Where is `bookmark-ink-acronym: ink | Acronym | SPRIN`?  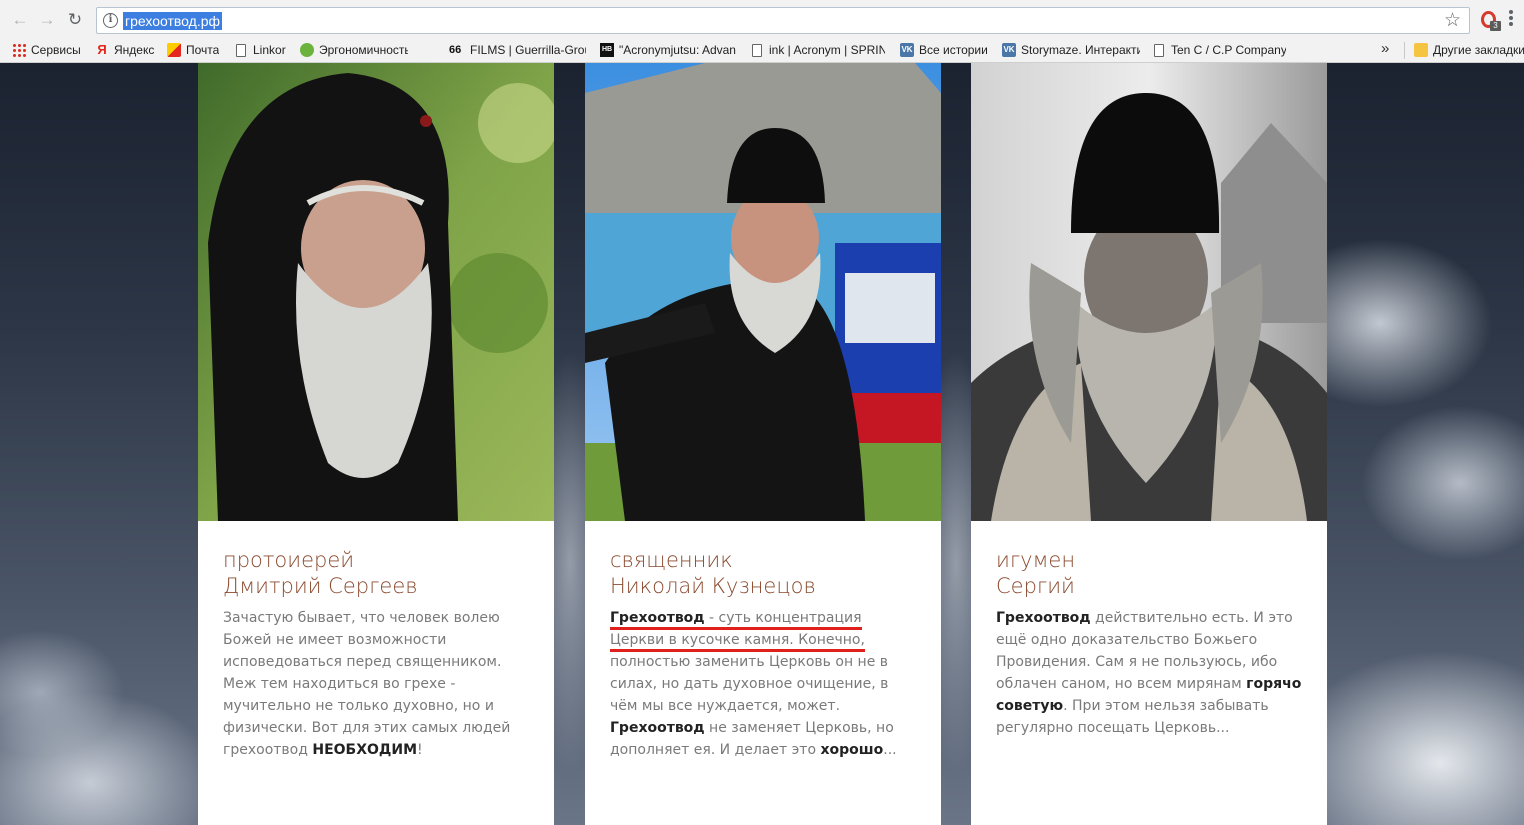 bookmark-ink-acronym: ink | Acronym | SPRIN is located at coordinates (817, 50).